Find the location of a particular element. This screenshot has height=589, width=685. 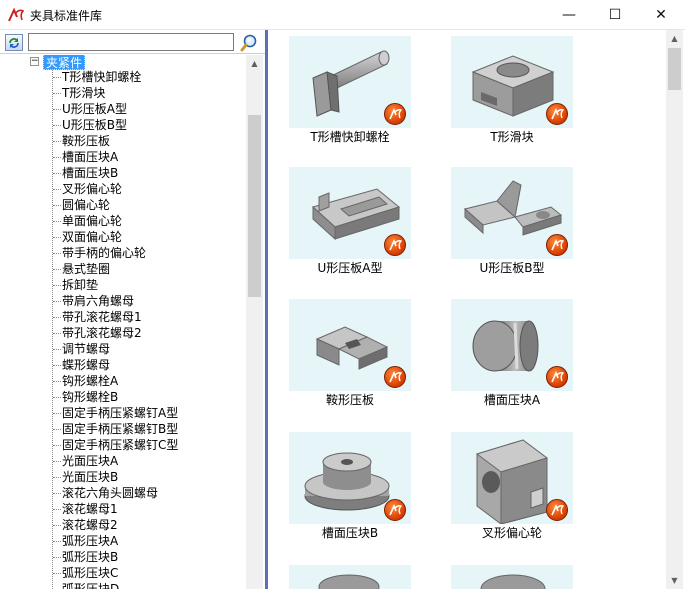

tree-item: 弧形压块D is located at coordinates (90, 585).